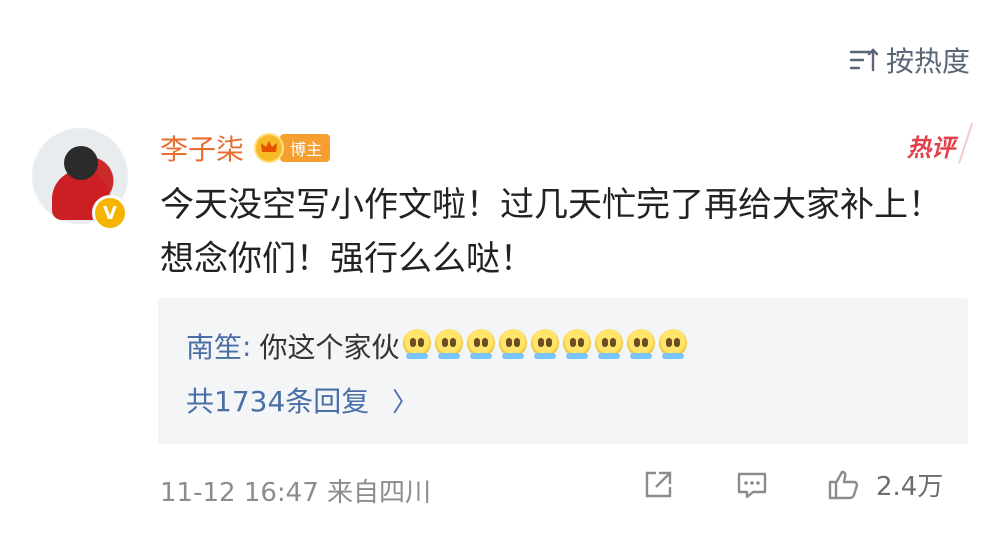  What do you see at coordinates (81, 163) in the screenshot?
I see `avatar-figure-head` at bounding box center [81, 163].